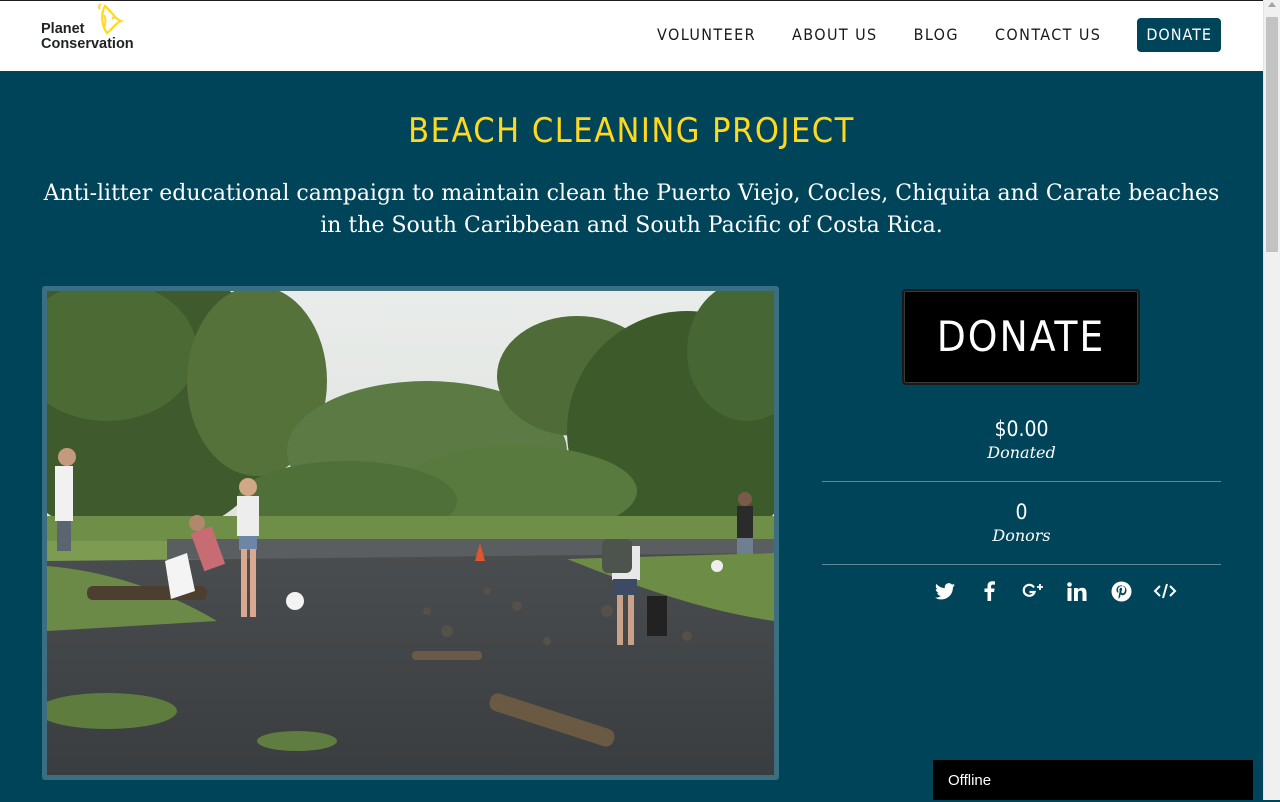  I want to click on google-plus-icon, so click(1033, 591).